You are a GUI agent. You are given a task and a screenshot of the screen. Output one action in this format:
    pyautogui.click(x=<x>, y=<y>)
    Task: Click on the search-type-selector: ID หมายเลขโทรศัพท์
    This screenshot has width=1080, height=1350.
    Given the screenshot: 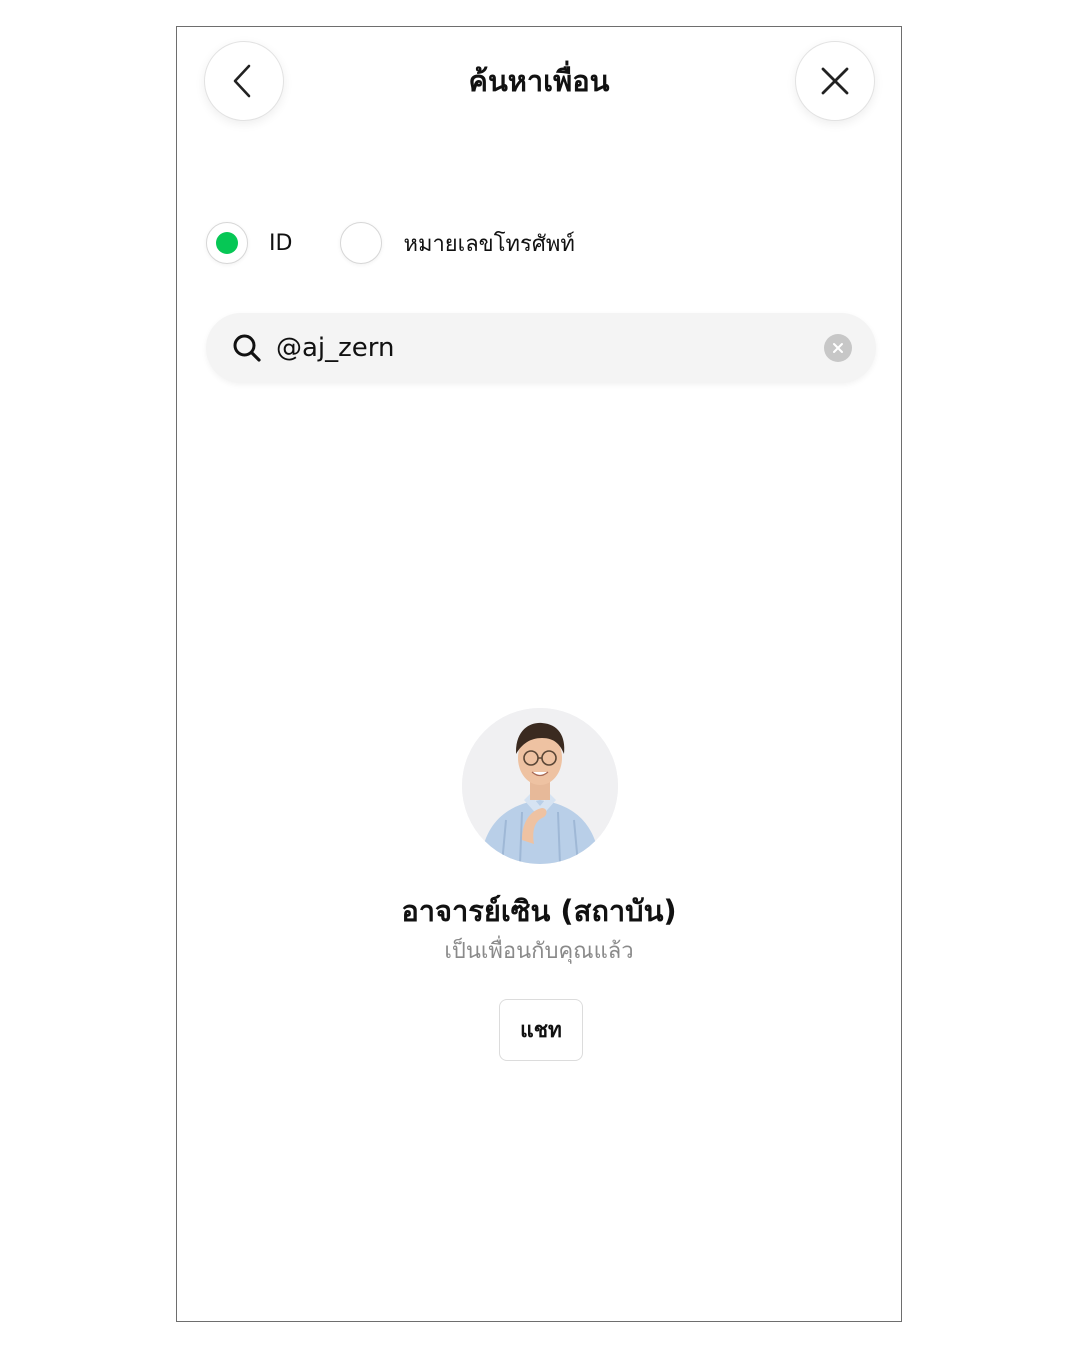 What is the action you would take?
    pyautogui.click(x=390, y=243)
    